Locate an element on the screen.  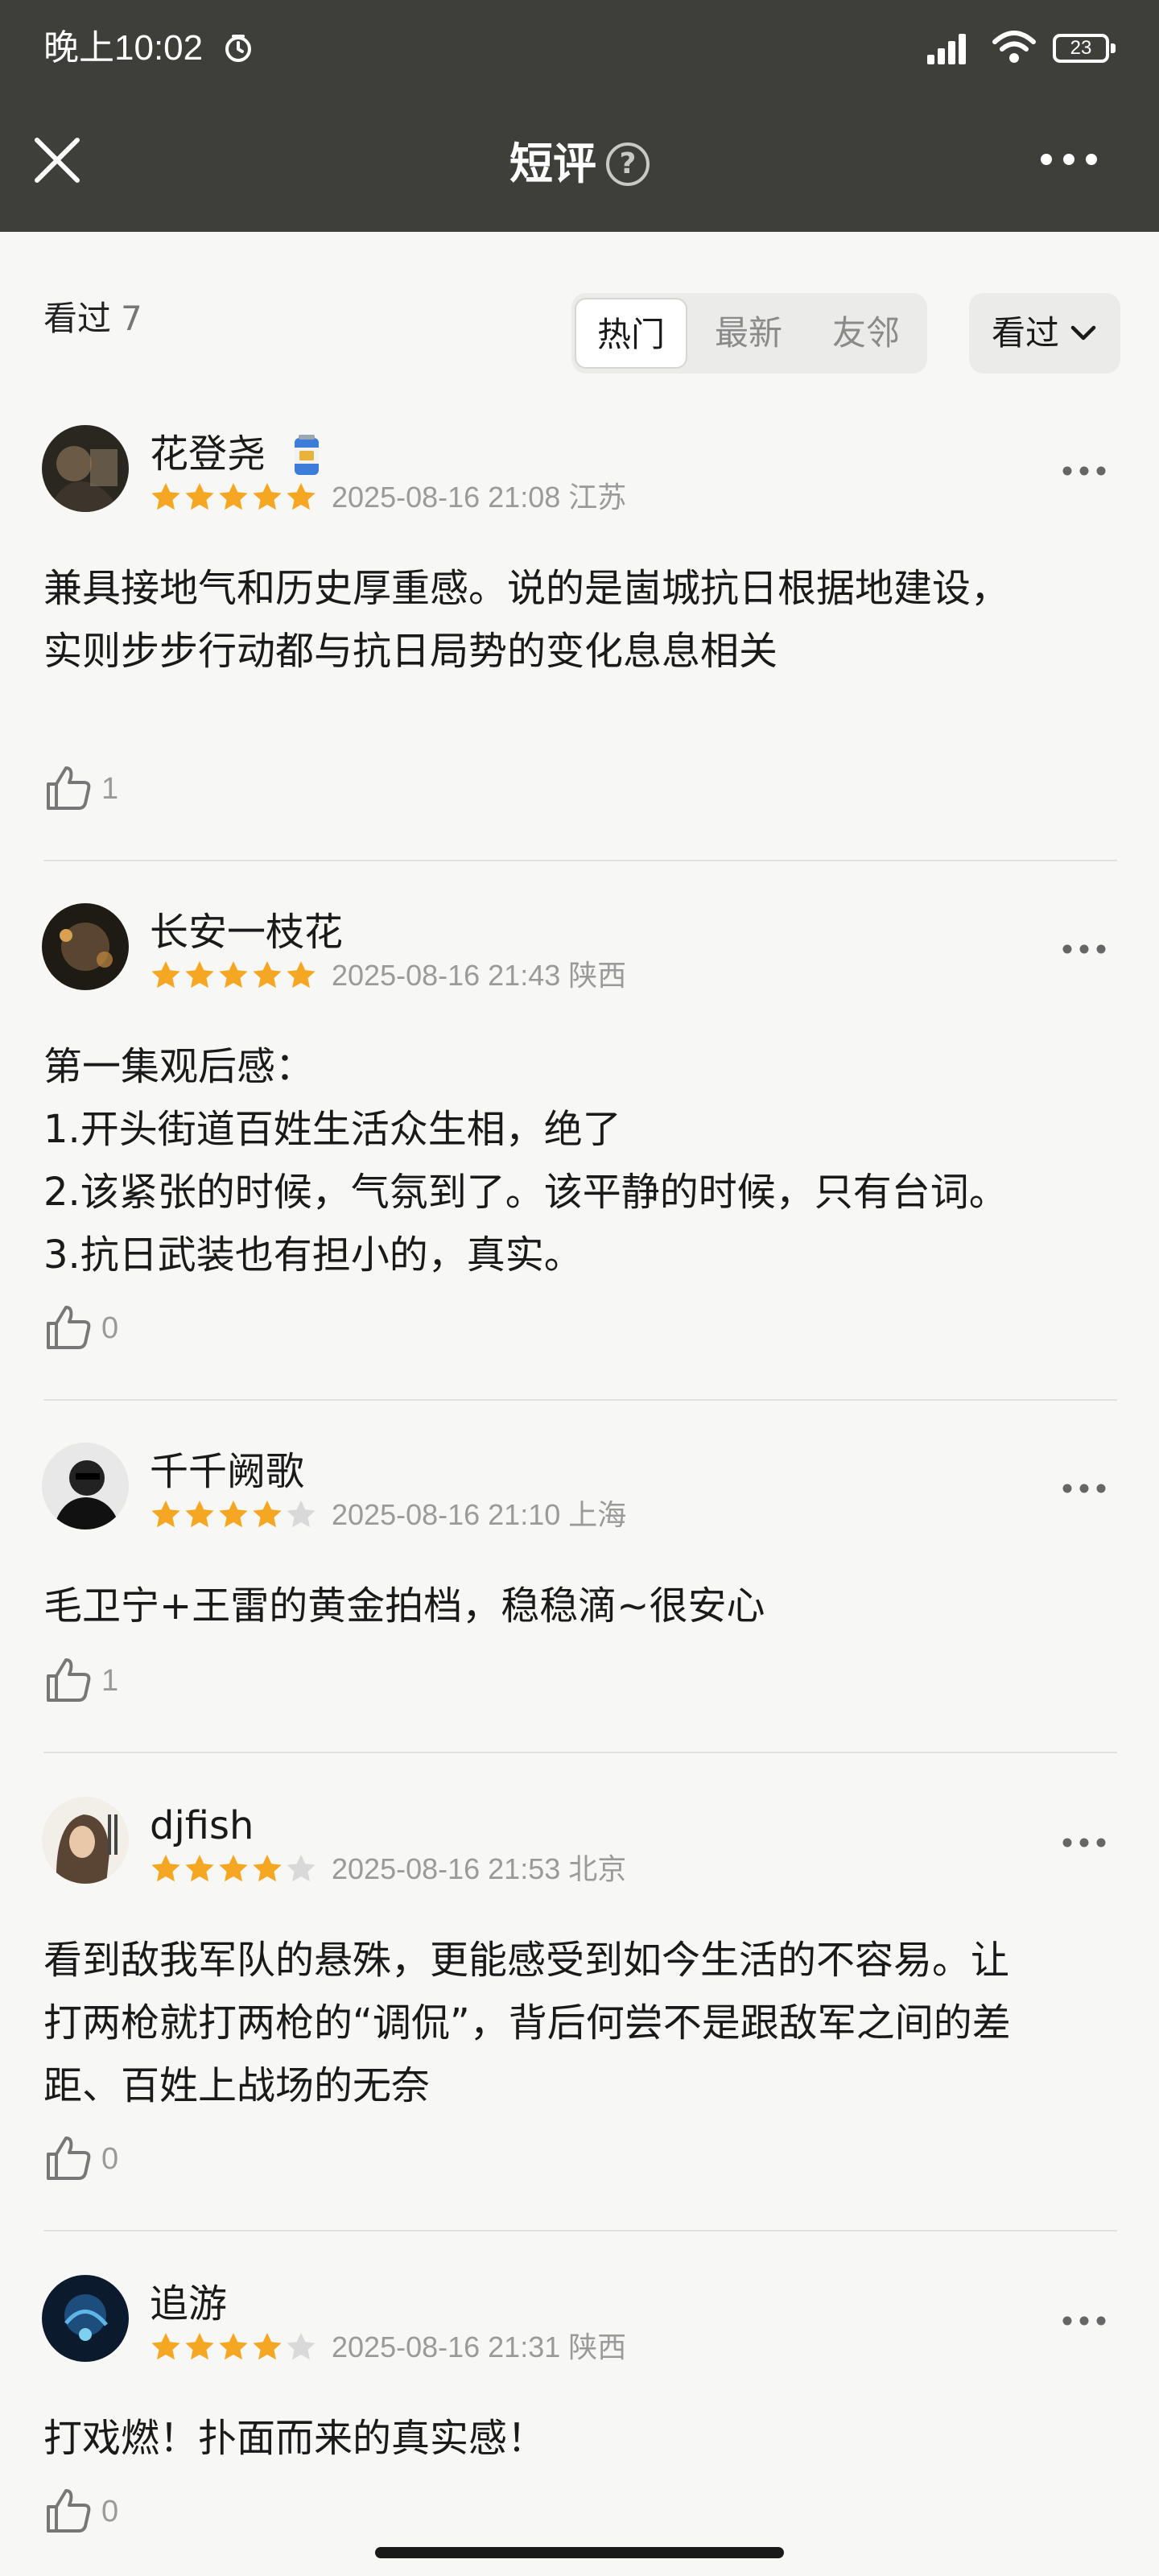
review-meta: 2025-08-16 21:31 陕西 is located at coordinates (479, 2347).